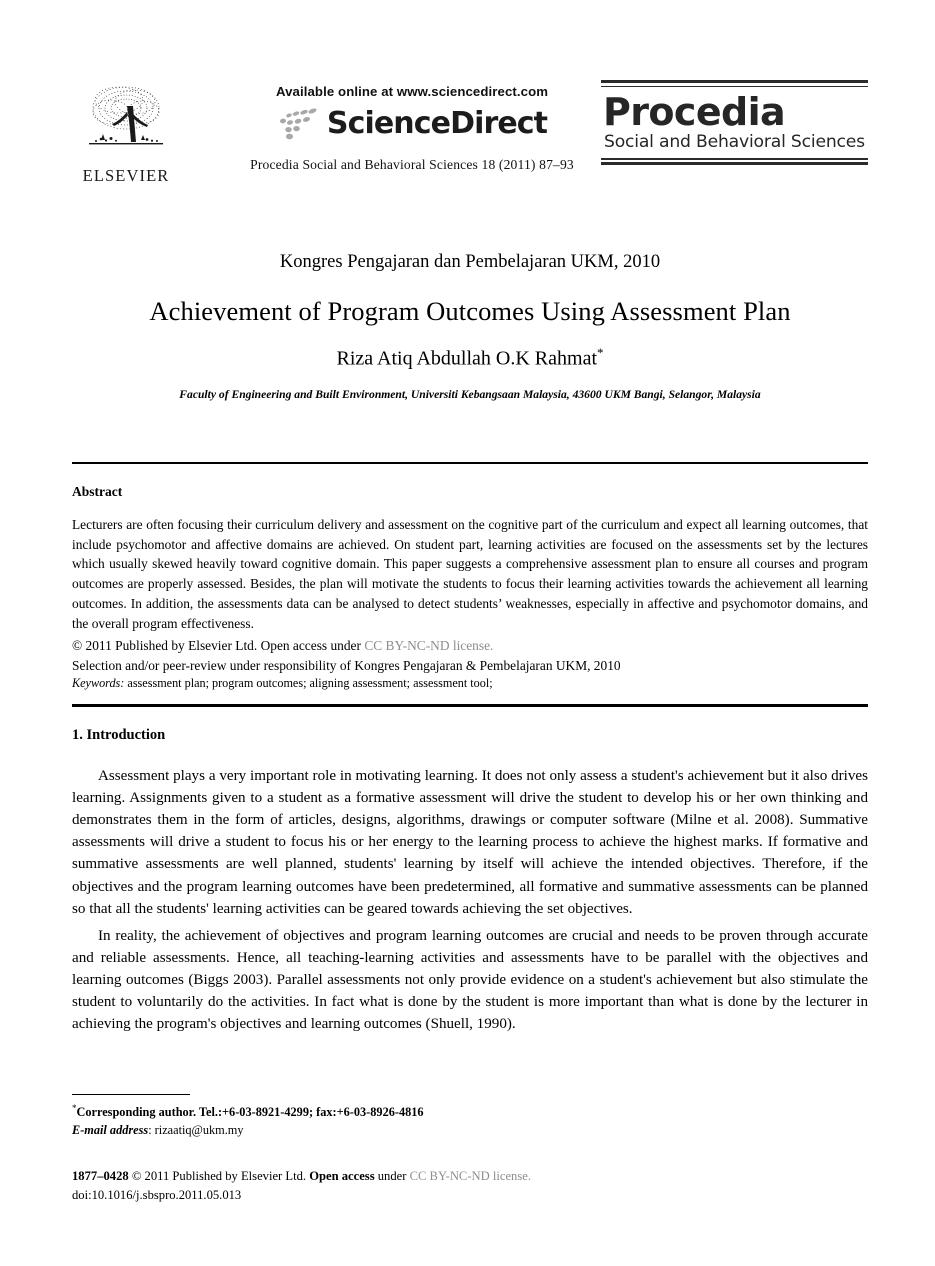 The height and width of the screenshot is (1266, 935). I want to click on open-access-label: Open access, so click(342, 1176).